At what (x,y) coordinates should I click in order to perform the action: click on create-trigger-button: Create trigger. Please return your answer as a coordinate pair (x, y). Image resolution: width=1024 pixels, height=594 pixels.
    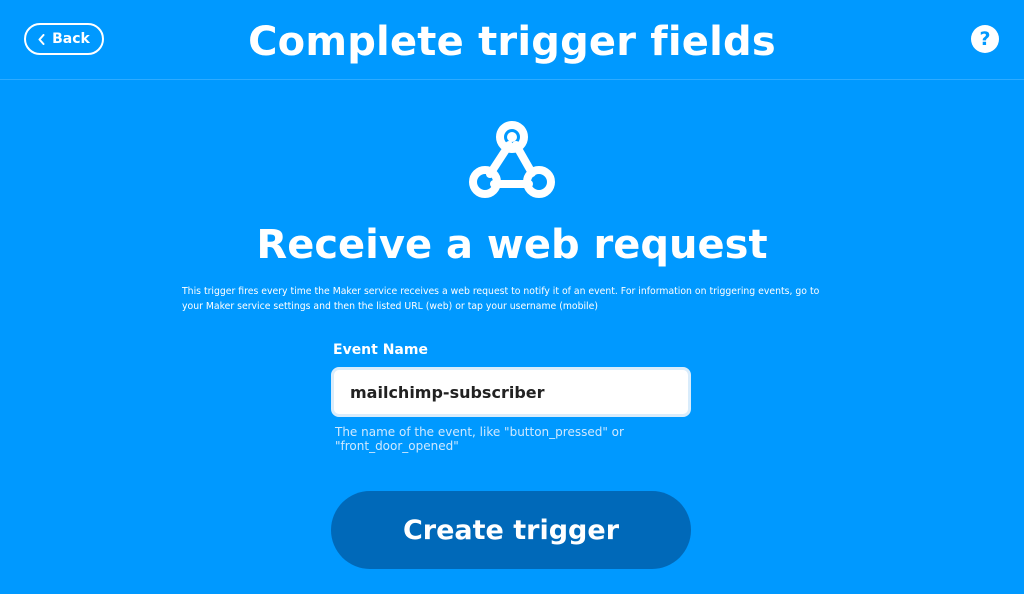
    Looking at the image, I should click on (511, 530).